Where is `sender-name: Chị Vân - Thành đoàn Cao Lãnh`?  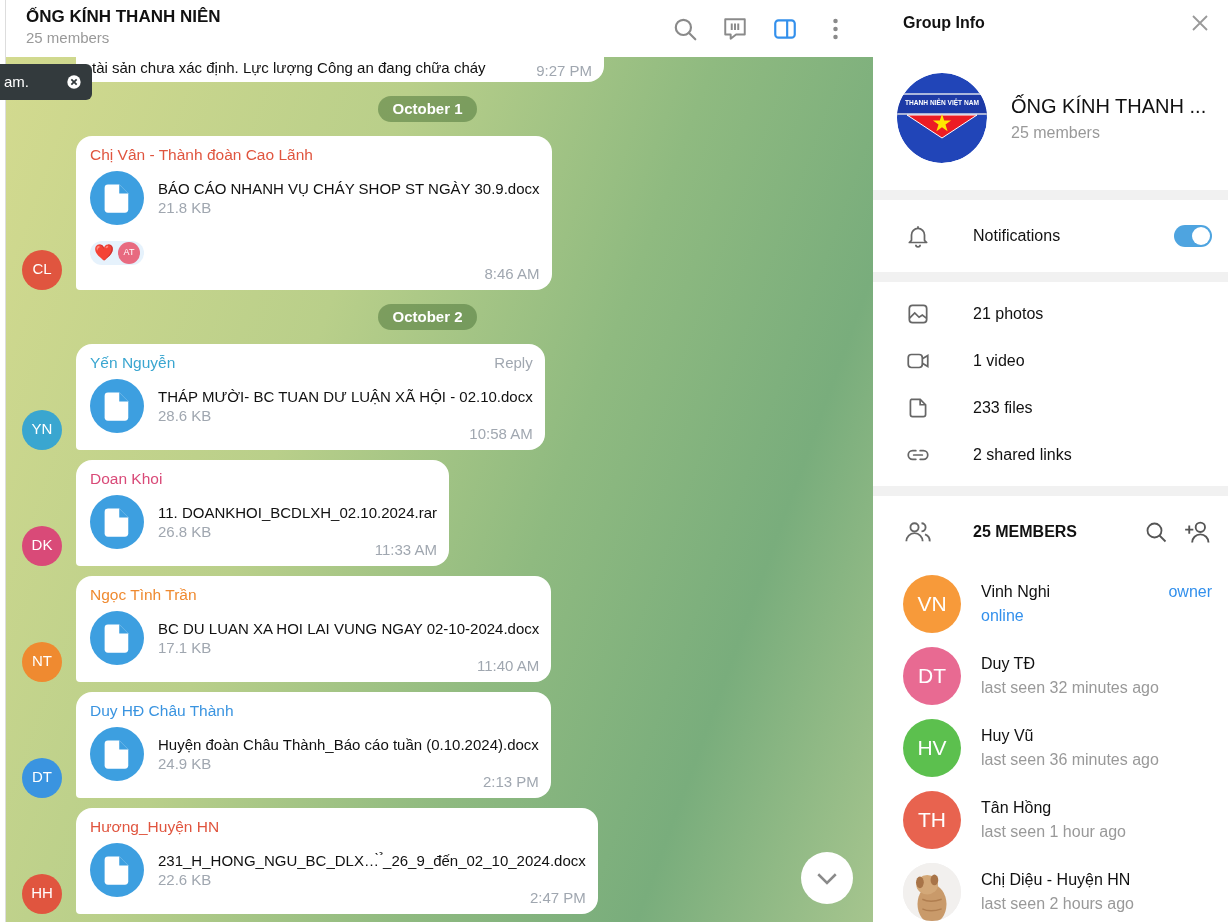
sender-name: Chị Vân - Thành đoàn Cao Lãnh is located at coordinates (201, 154).